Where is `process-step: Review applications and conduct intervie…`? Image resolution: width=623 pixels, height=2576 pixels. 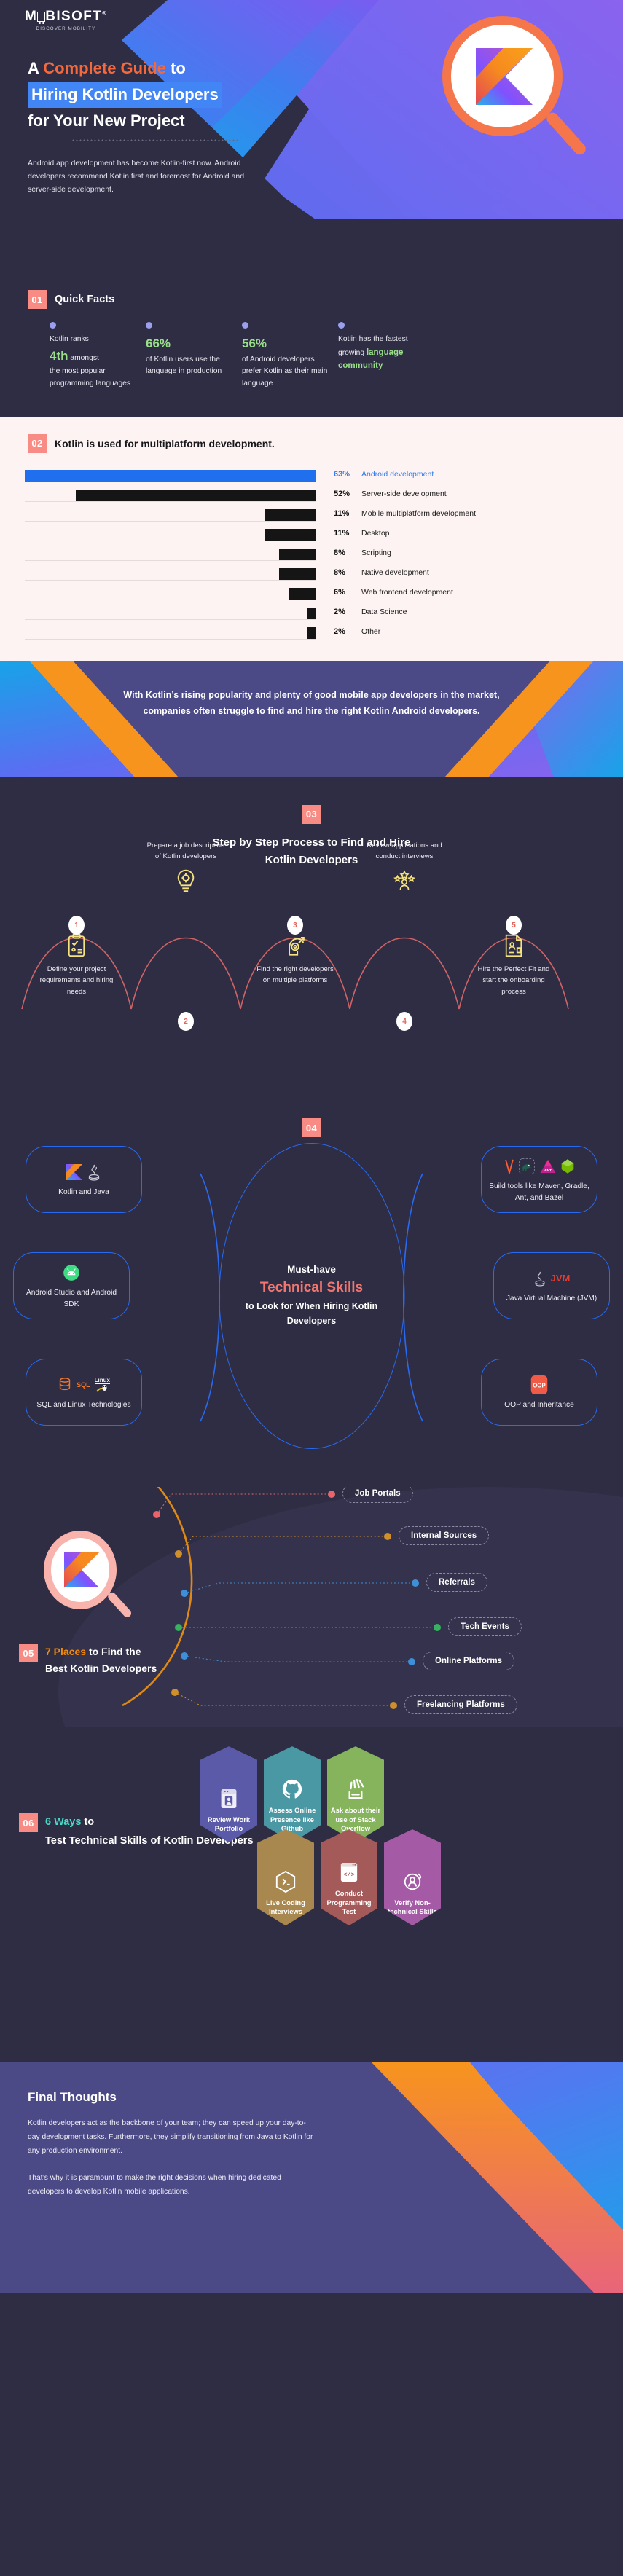 process-step: Review applications and conduct intervie… is located at coordinates (404, 869).